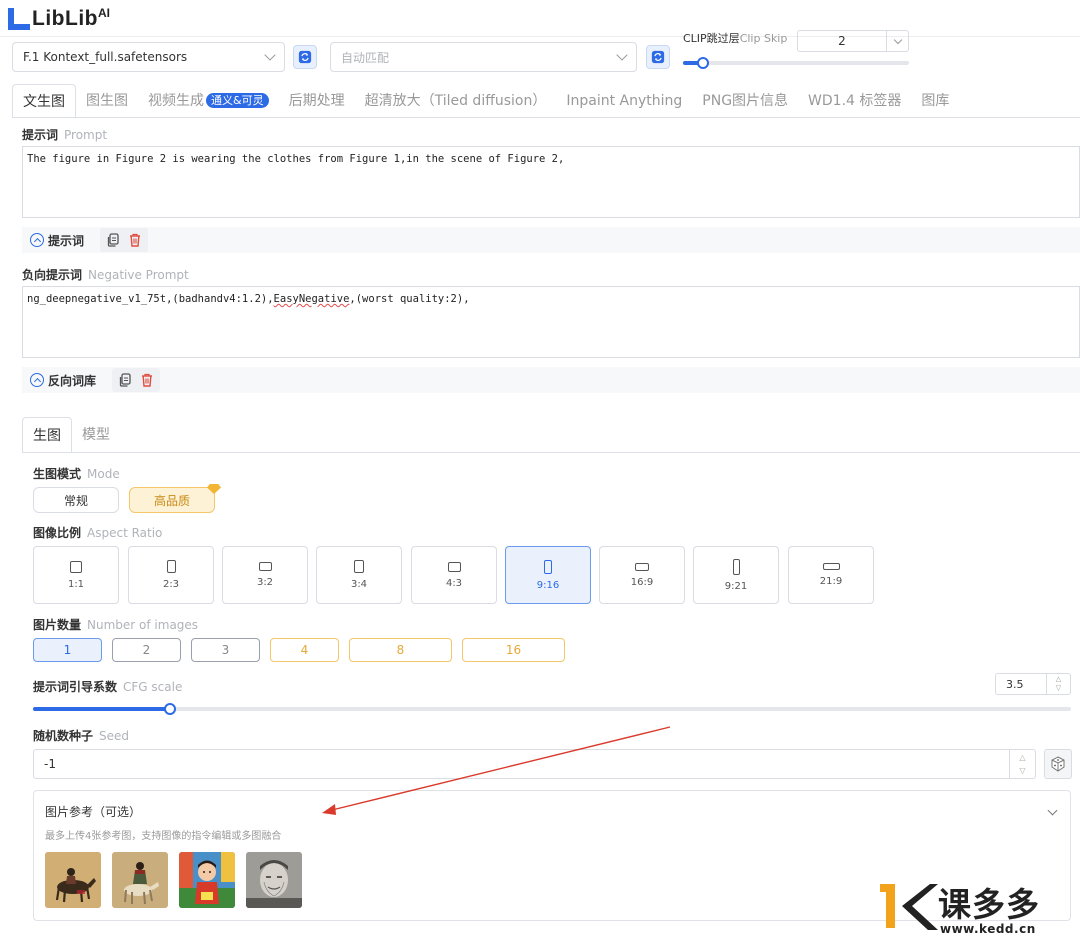 The width and height of the screenshot is (1080, 940). I want to click on square-icon, so click(76, 566).